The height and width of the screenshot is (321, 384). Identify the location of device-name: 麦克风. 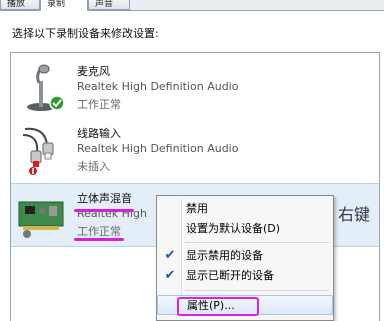
(93, 71).